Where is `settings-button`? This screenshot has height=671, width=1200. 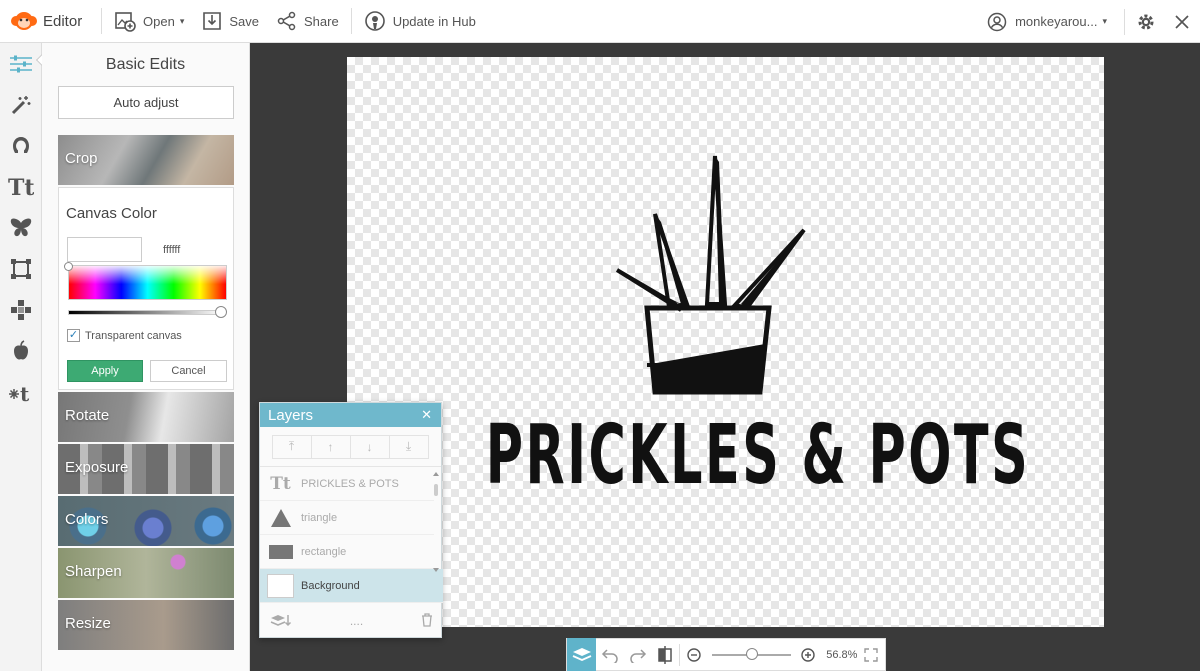
settings-button is located at coordinates (1146, 21).